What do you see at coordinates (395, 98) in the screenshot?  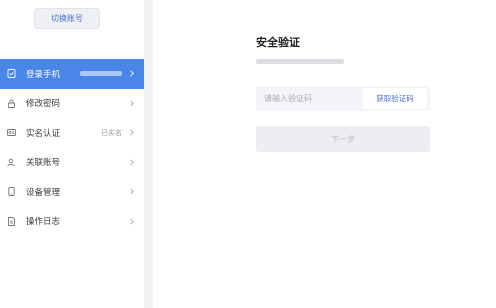 I see `get-code-button: 获取验证码` at bounding box center [395, 98].